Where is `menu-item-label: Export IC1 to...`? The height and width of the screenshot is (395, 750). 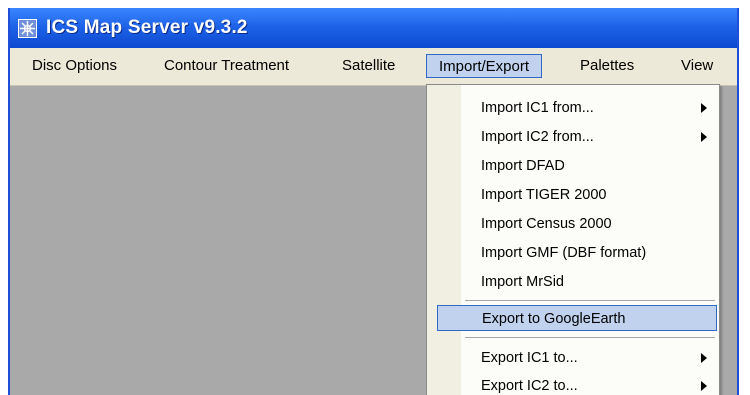
menu-item-label: Export IC1 to... is located at coordinates (529, 358).